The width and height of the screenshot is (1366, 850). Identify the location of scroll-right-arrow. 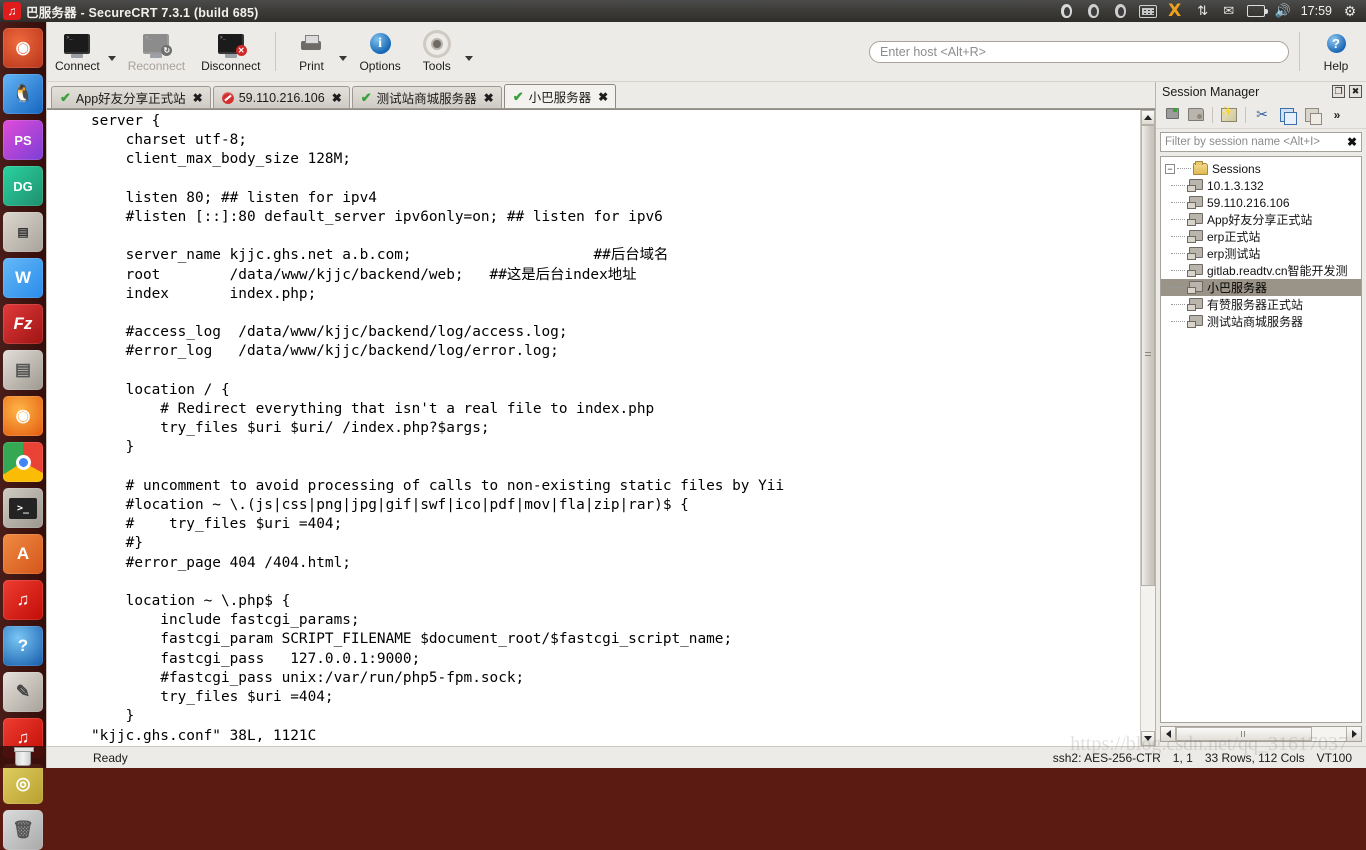
(1353, 734).